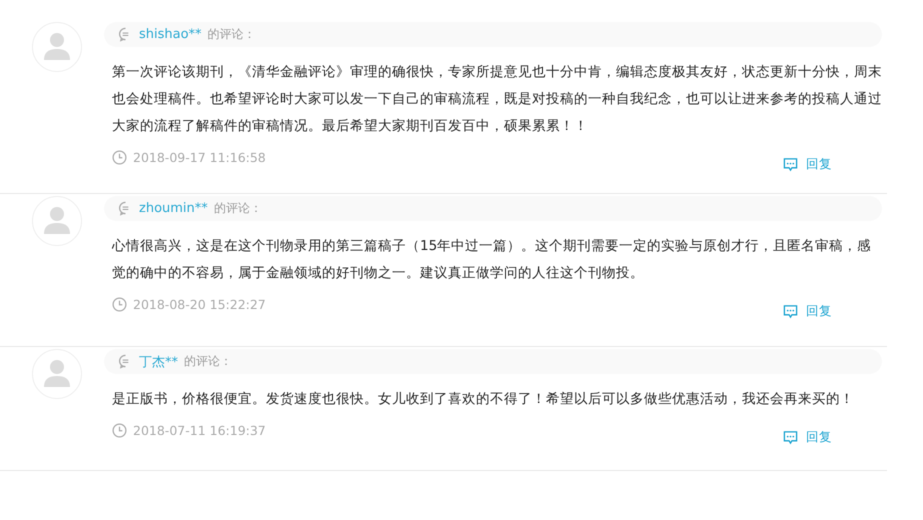 The image size is (923, 520). I want to click on comment-time: 2018-09-17 11:16:58, so click(199, 157).